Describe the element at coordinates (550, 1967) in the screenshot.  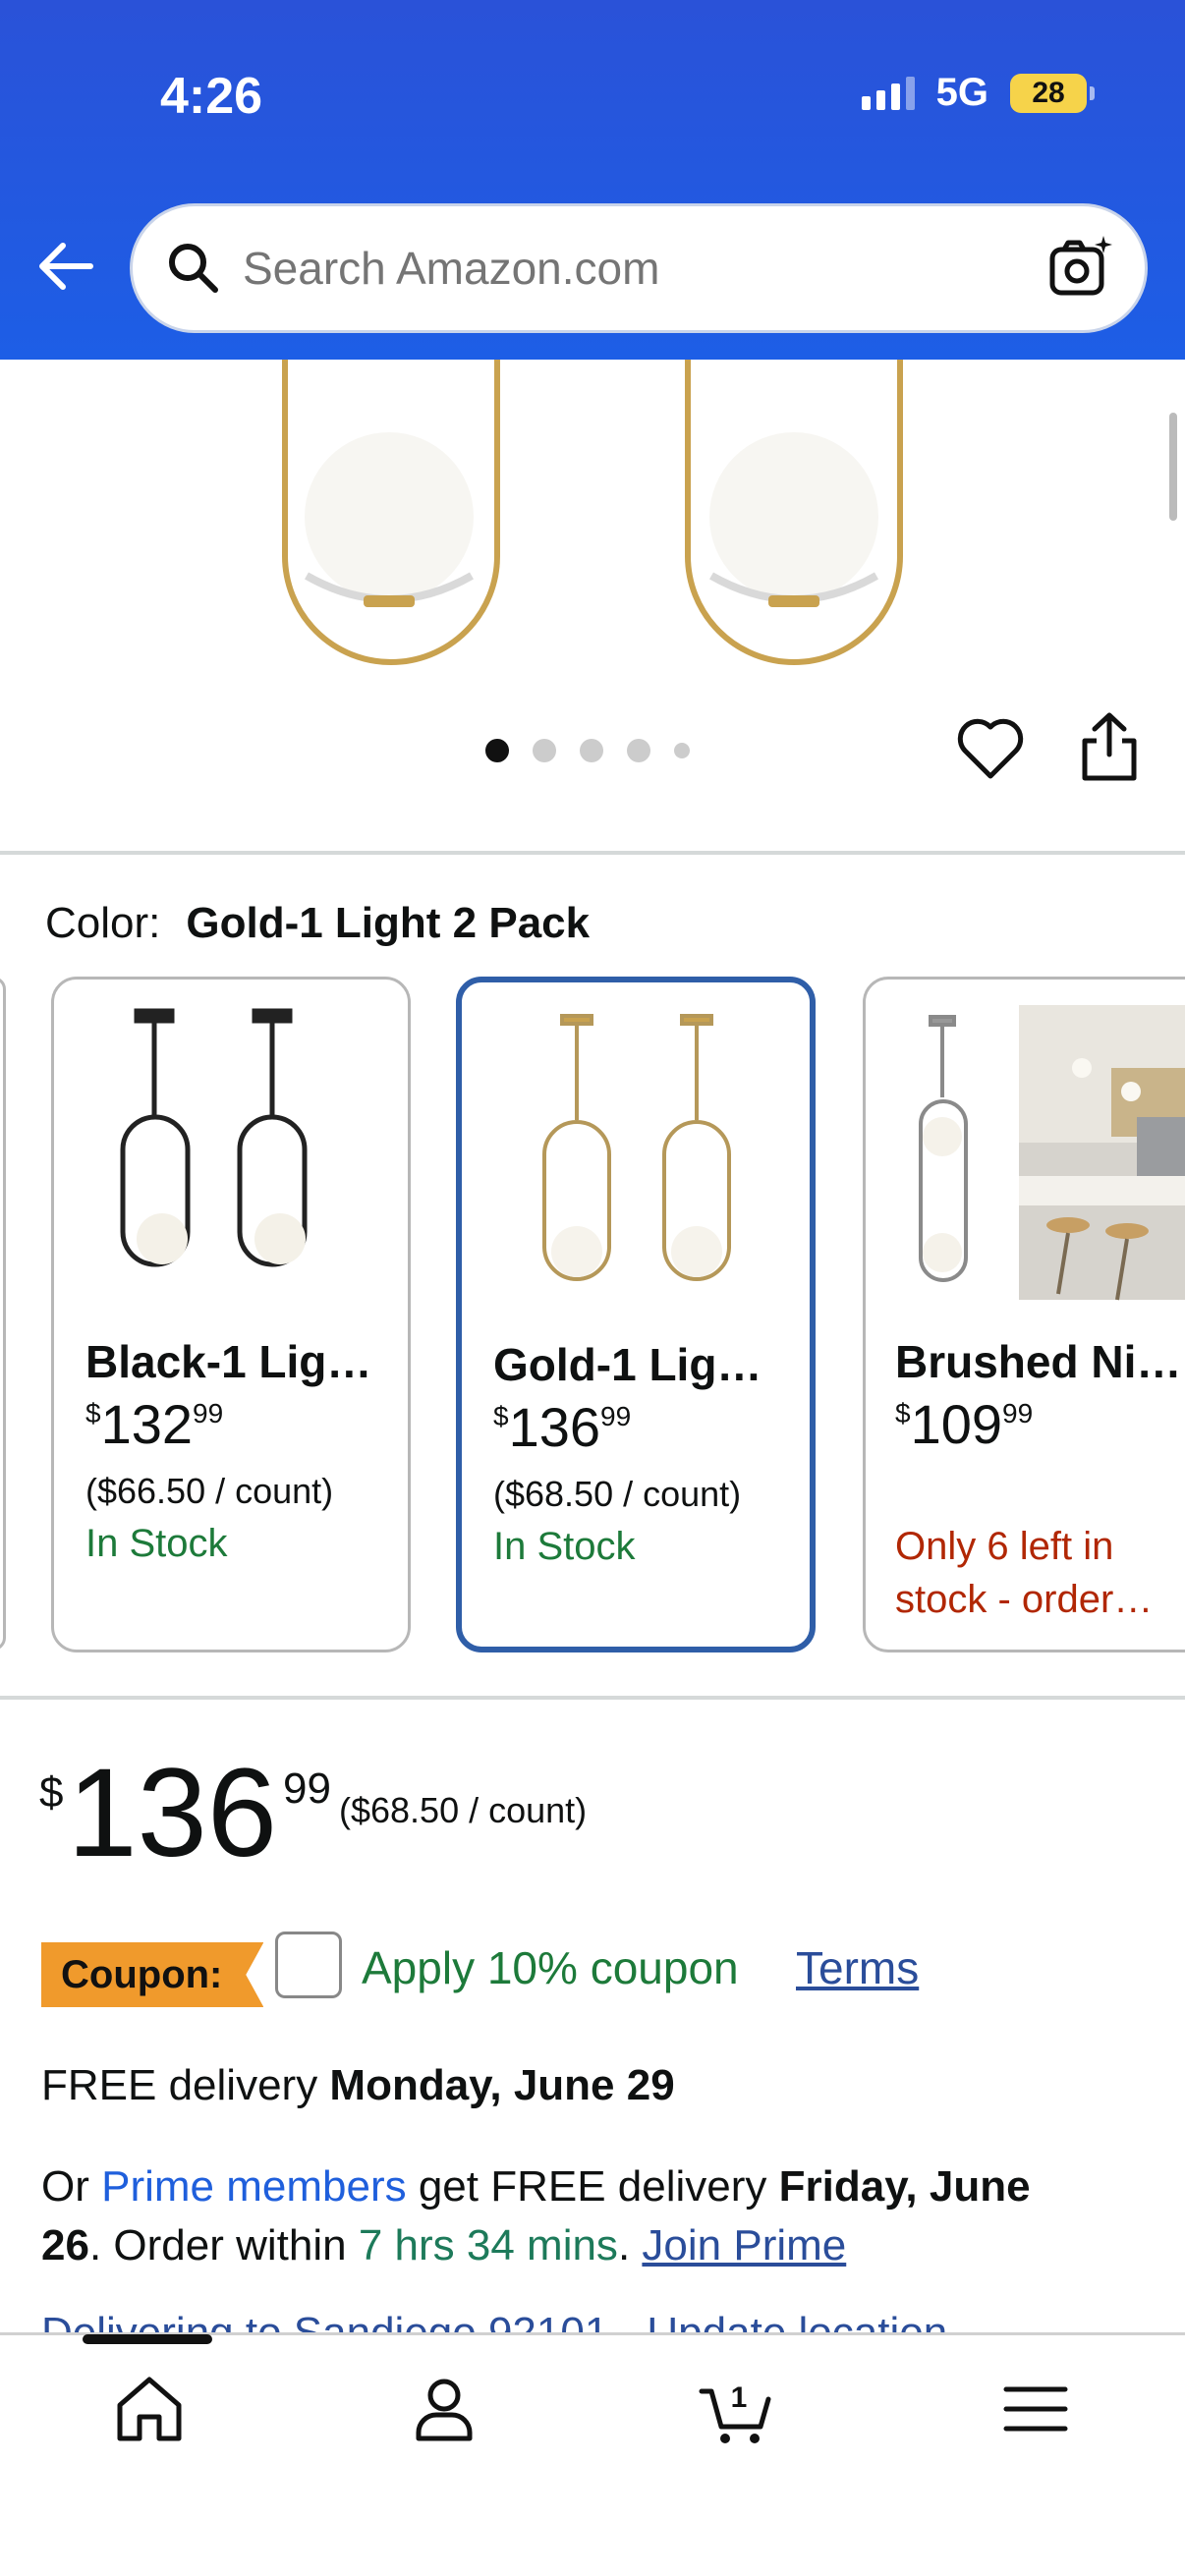
I see `coupon-apply-text: Apply 10% coupon` at that location.